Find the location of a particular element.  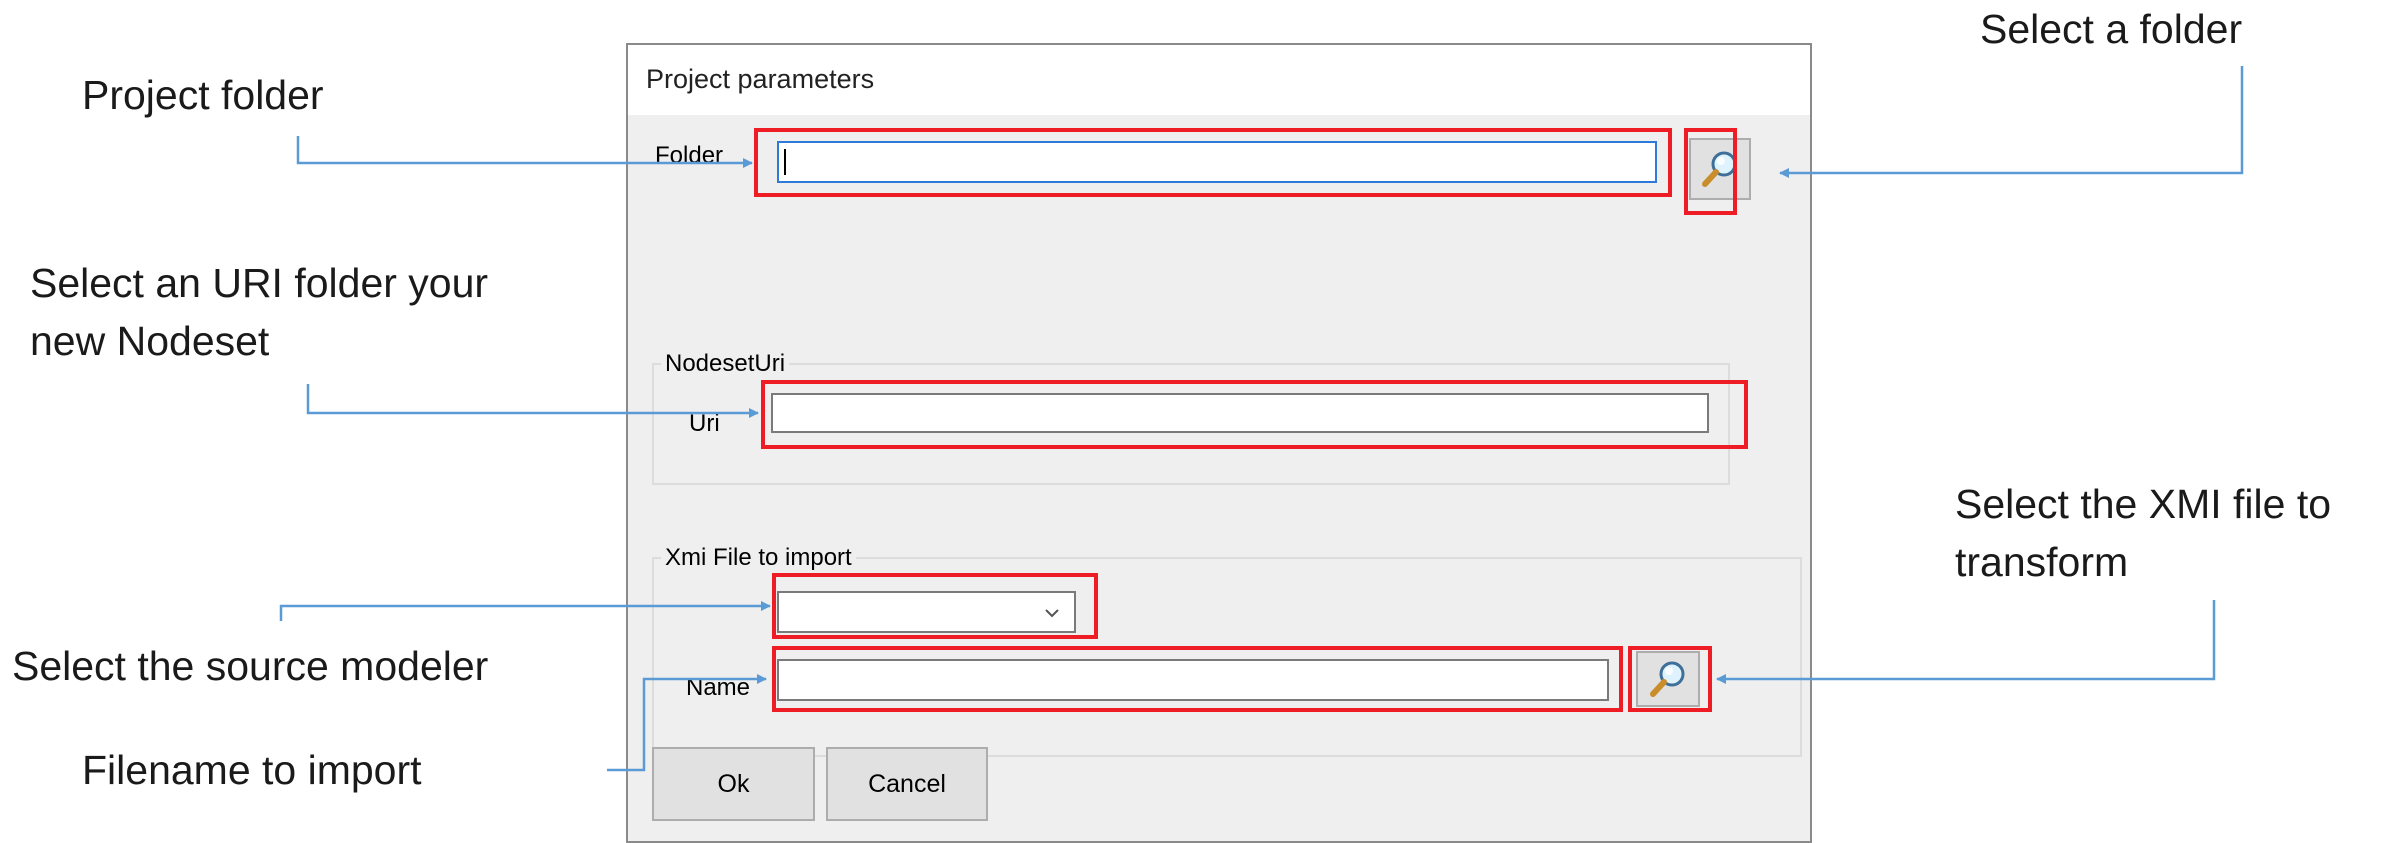

dialog-titlebar: Project parameters is located at coordinates (1219, 80).